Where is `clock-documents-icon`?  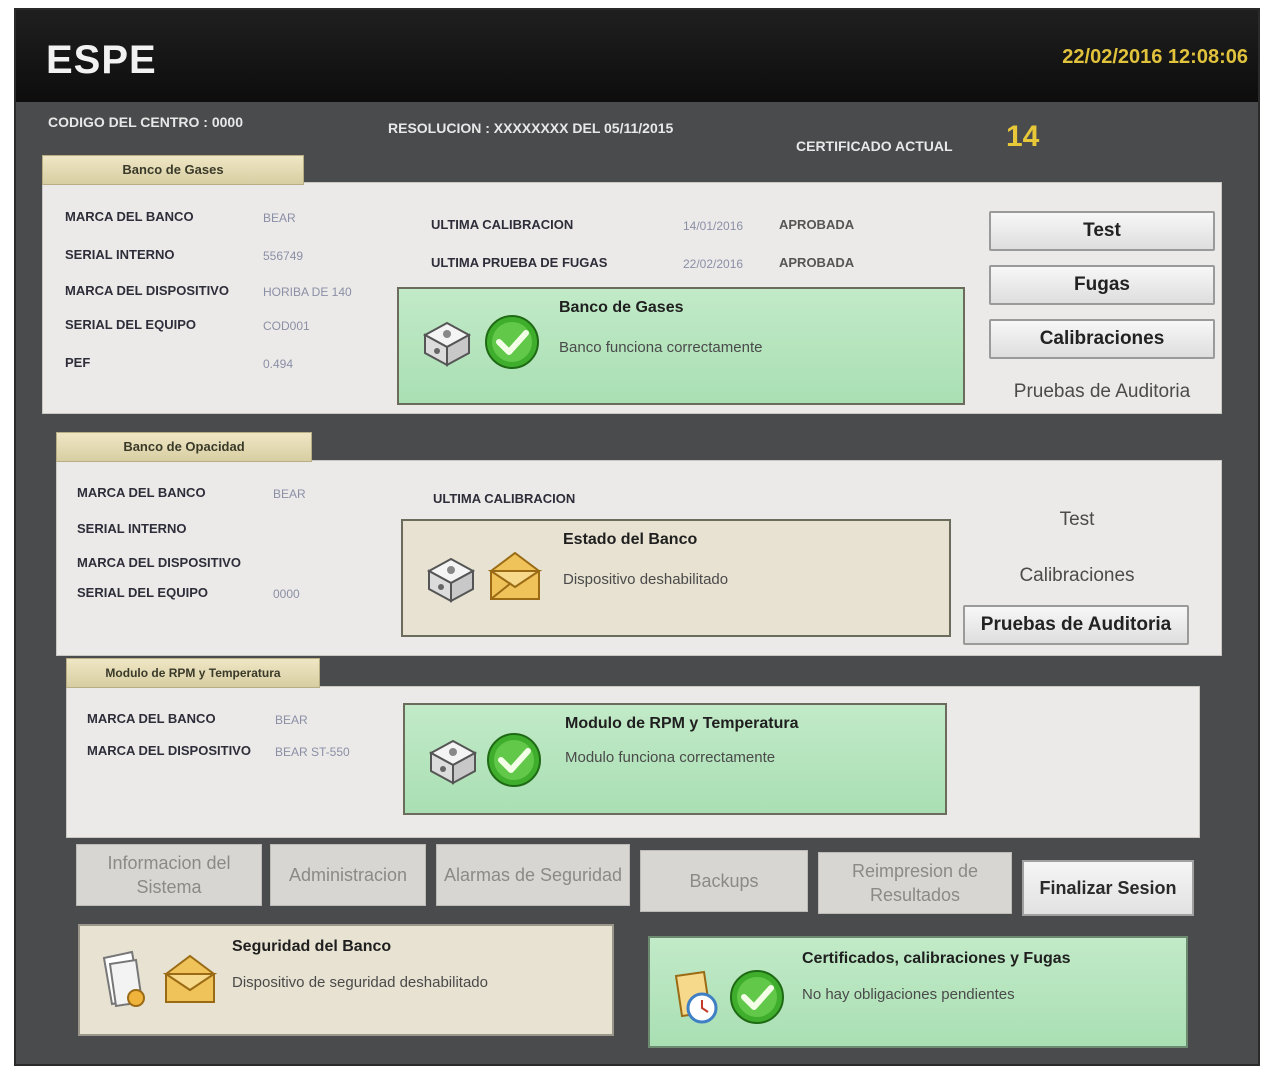 clock-documents-icon is located at coordinates (696, 997).